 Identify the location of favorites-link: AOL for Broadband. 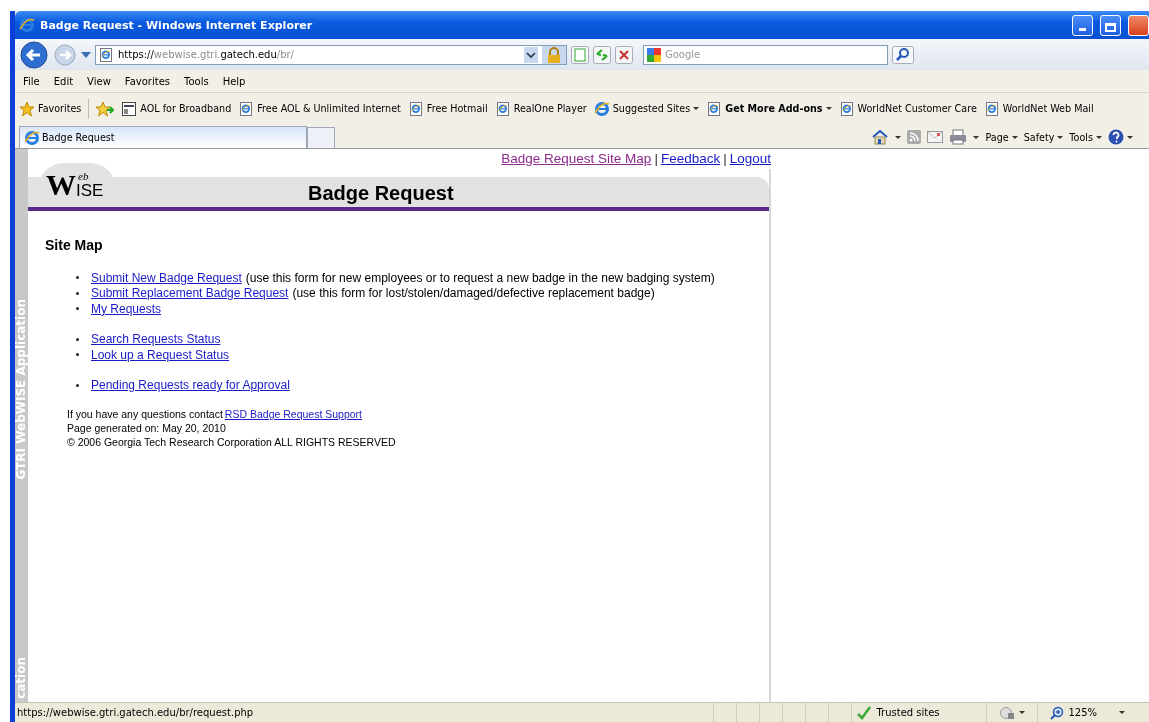
(176, 108).